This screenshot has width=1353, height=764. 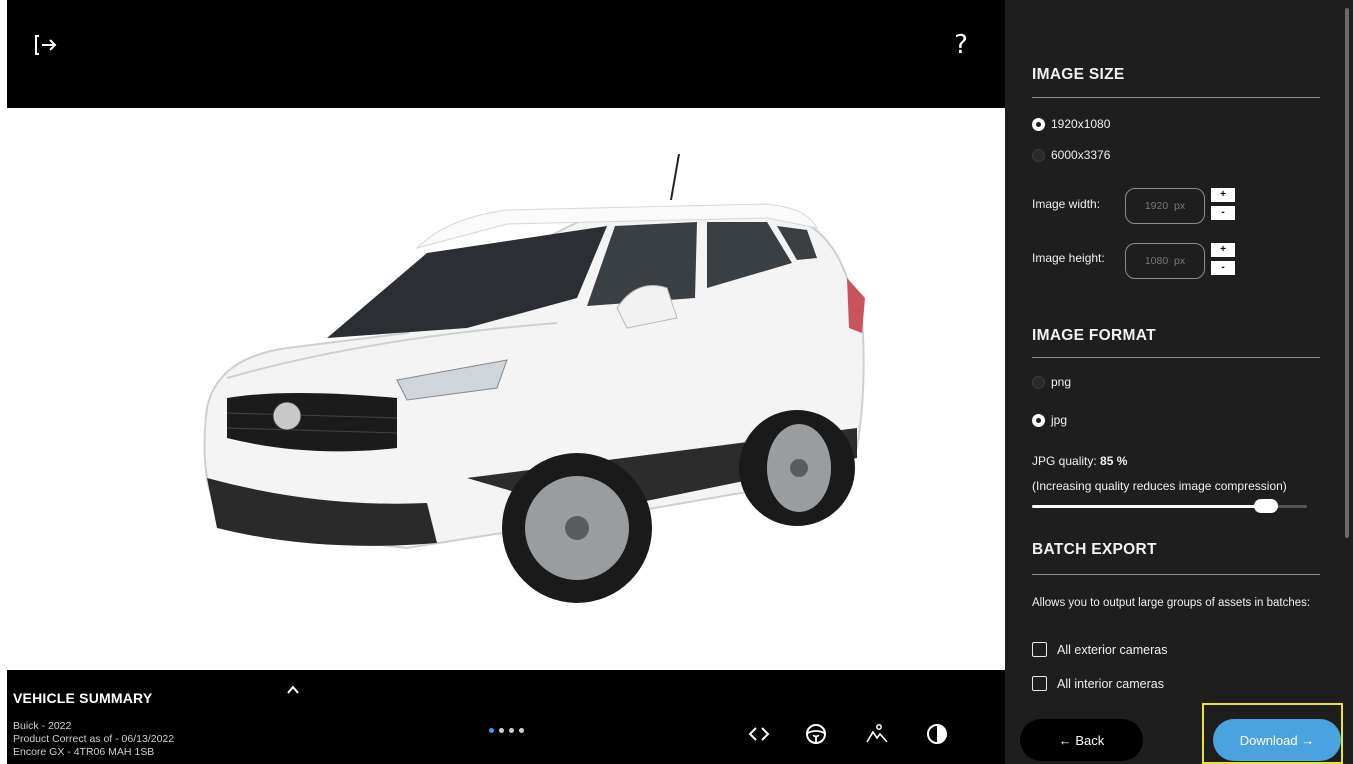 I want to click on width-increment-button: +, so click(x=1223, y=195).